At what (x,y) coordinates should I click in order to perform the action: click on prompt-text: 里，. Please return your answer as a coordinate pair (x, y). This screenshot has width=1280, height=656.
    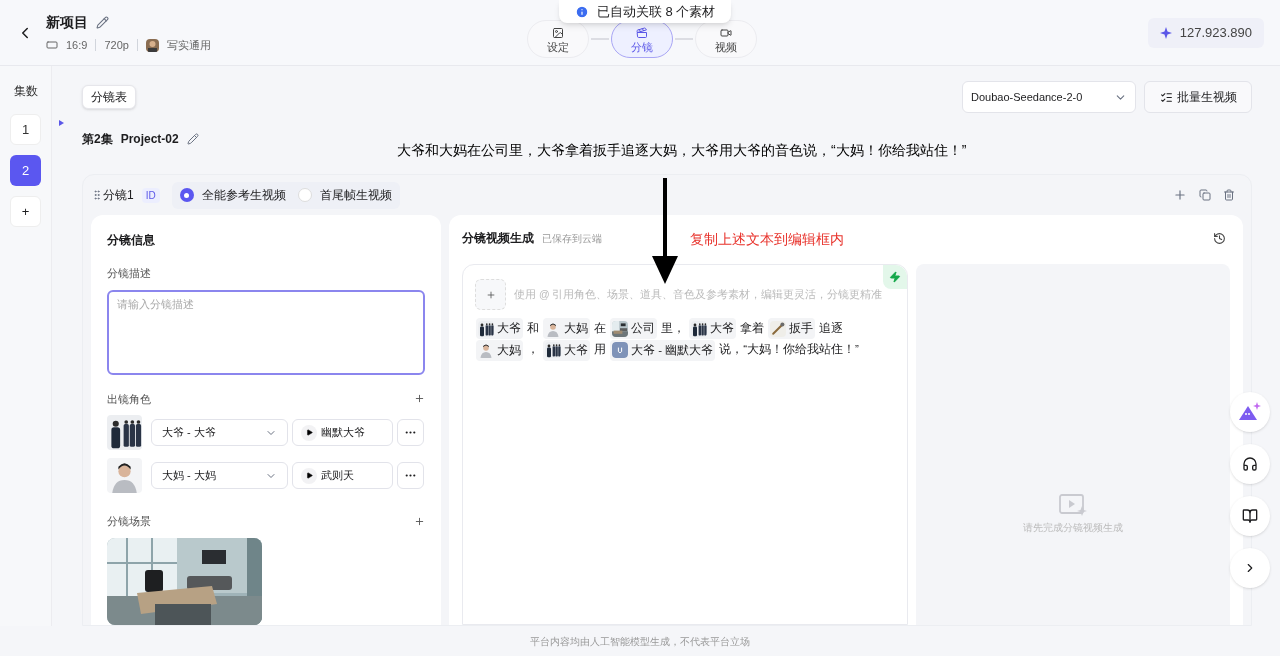
    Looking at the image, I should click on (673, 328).